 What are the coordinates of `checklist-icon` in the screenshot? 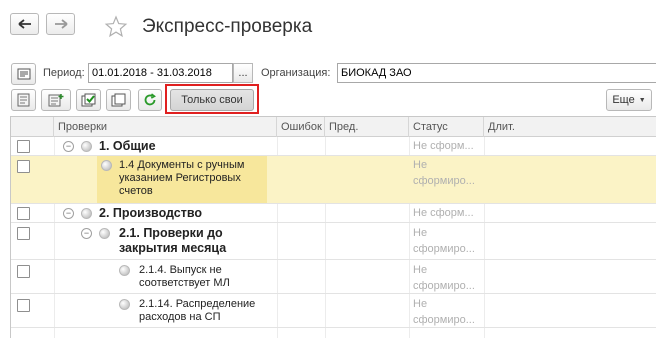 It's located at (23, 100).